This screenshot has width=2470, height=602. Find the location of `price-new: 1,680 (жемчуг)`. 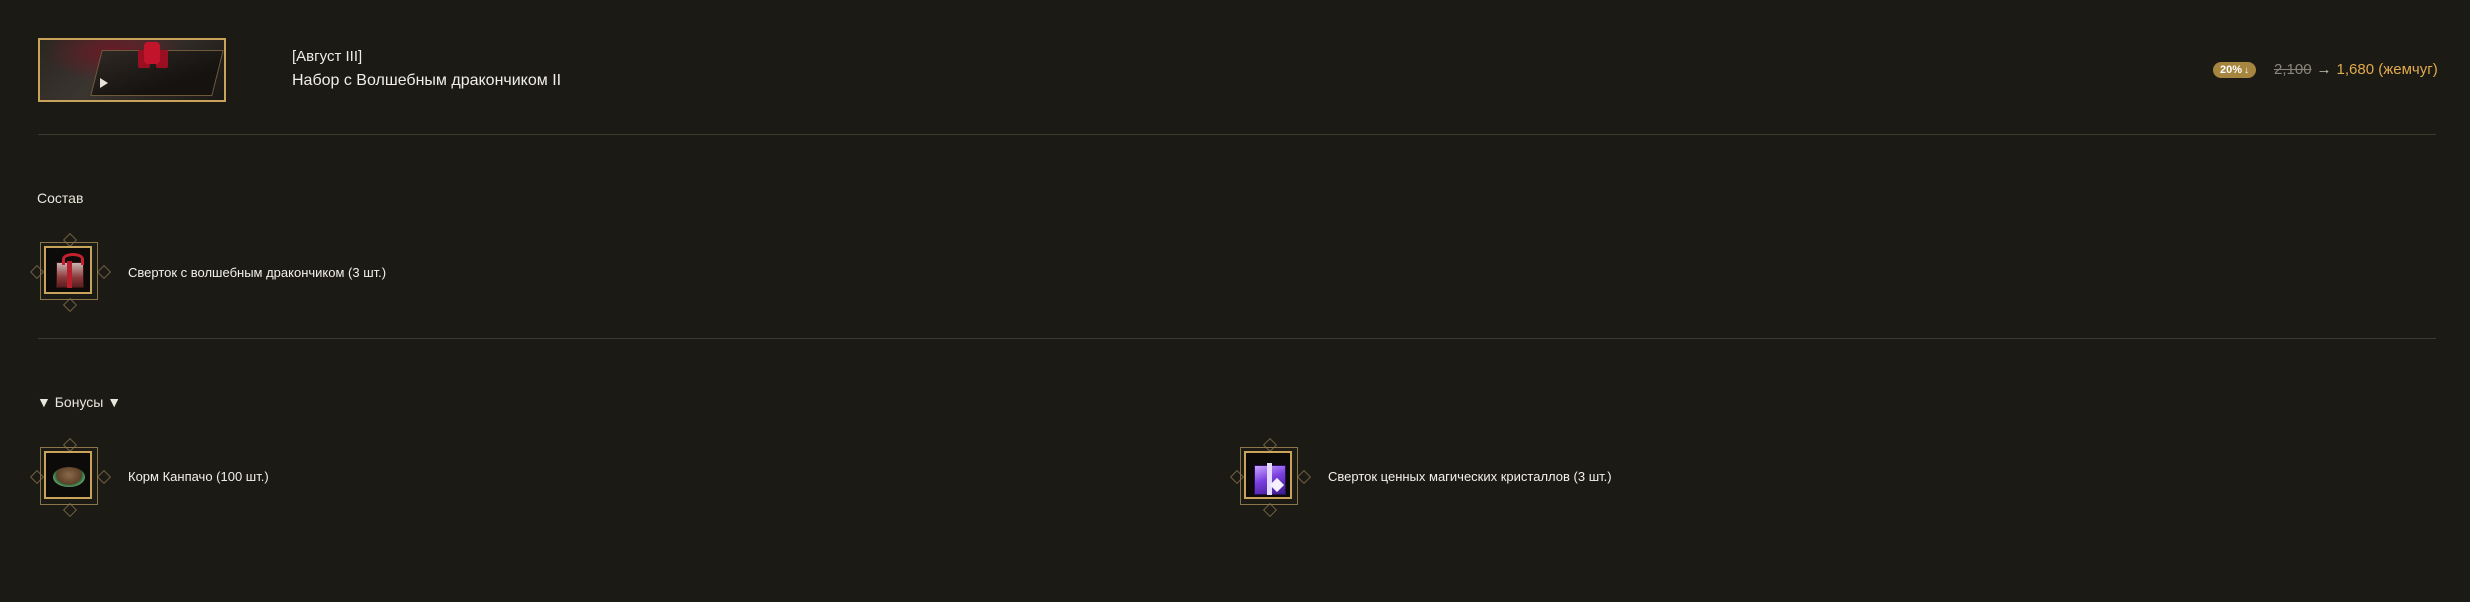

price-new: 1,680 (жемчуг) is located at coordinates (2387, 69).